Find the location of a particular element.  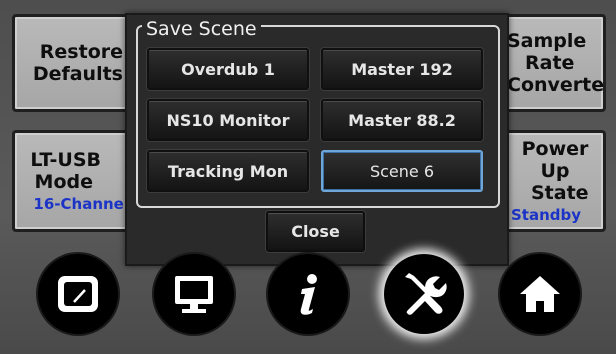

scene-button-4: Master 88.2 is located at coordinates (402, 120).